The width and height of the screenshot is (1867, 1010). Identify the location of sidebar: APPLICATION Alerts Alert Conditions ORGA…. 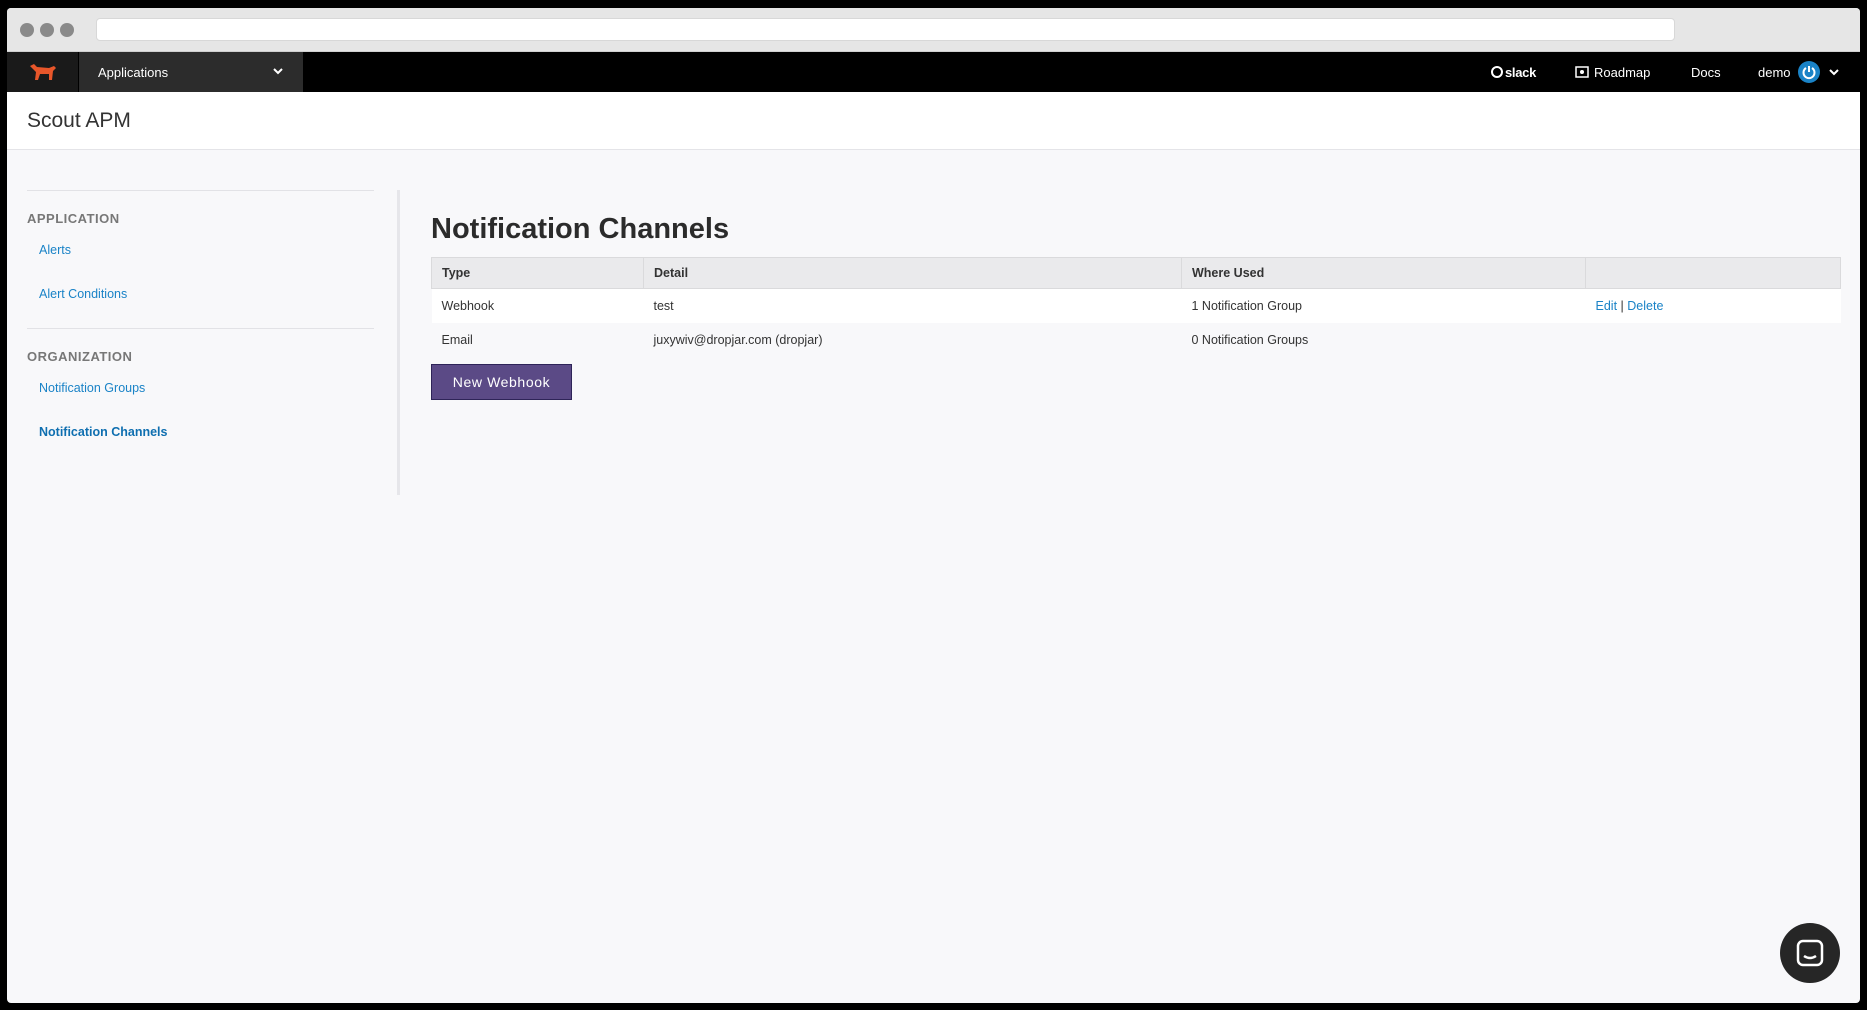
(200, 328).